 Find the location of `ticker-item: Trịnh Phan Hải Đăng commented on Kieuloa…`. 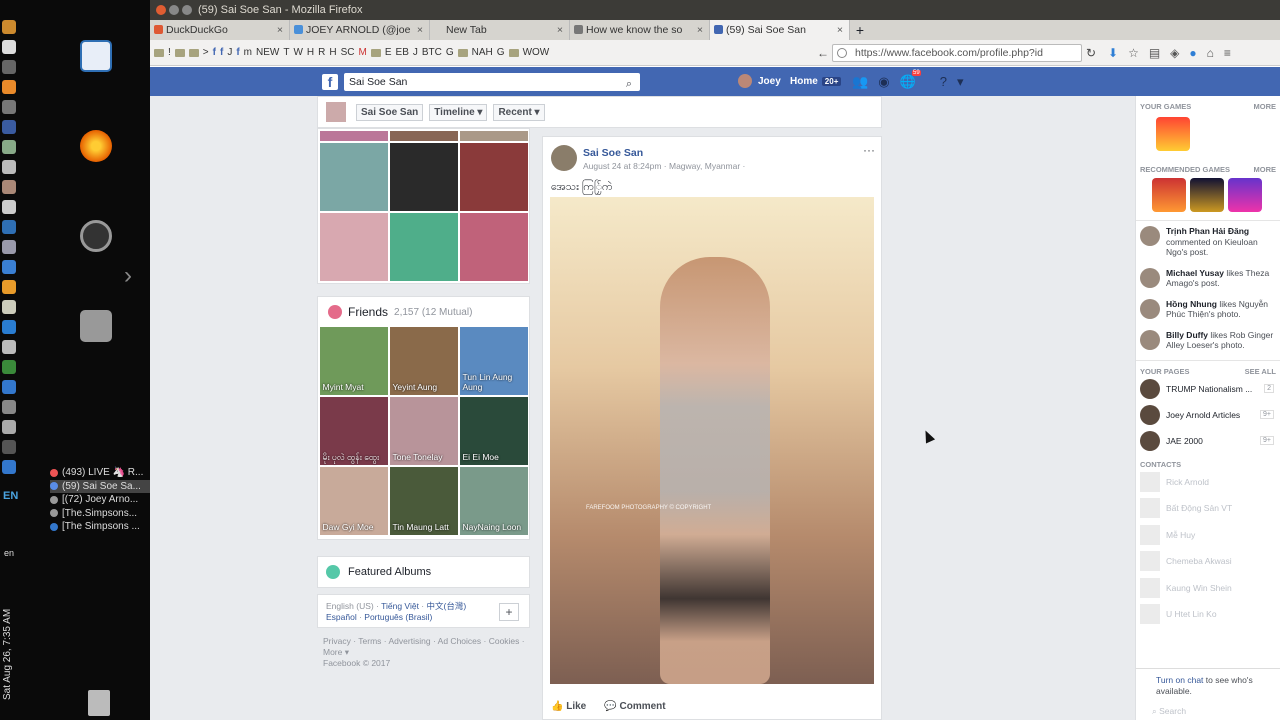

ticker-item: Trịnh Phan Hải Đăng commented on Kieuloa… is located at coordinates (1208, 242).